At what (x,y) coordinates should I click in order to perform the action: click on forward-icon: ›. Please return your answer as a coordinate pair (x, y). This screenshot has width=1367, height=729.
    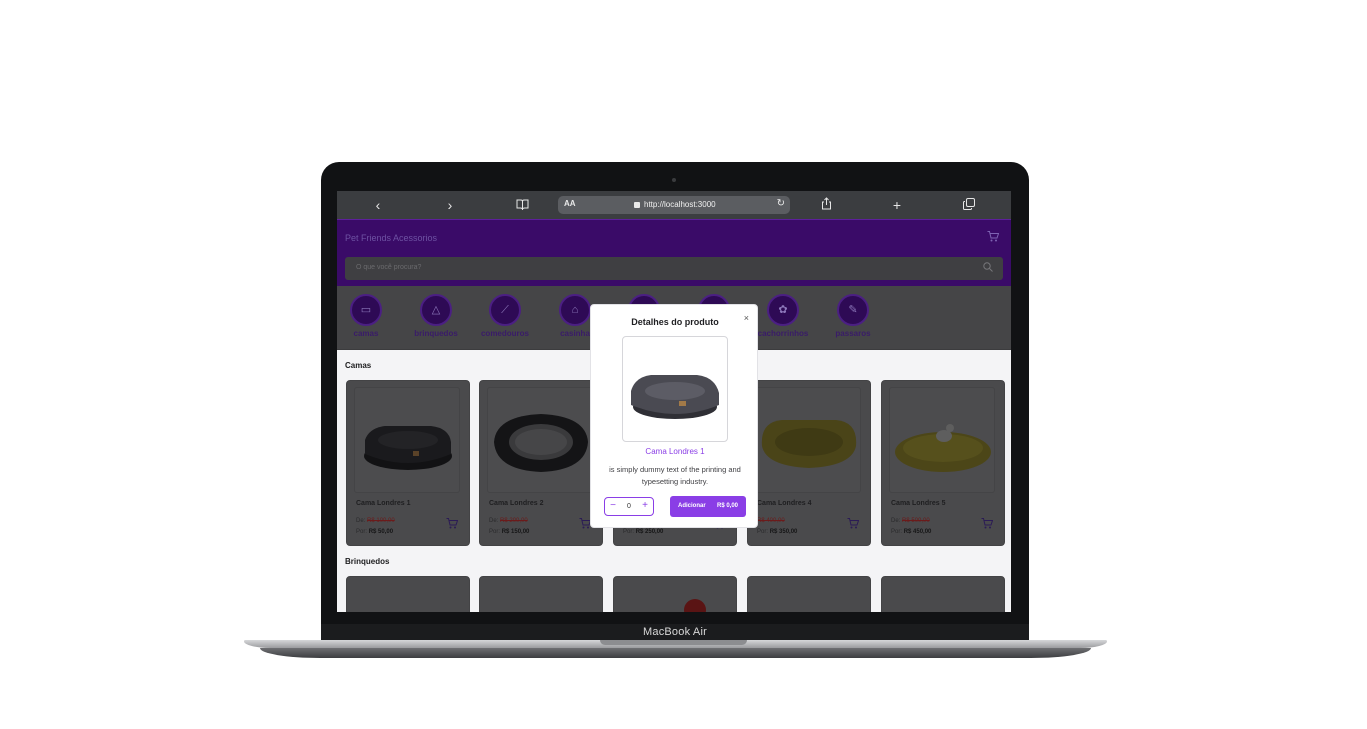
    Looking at the image, I should click on (450, 205).